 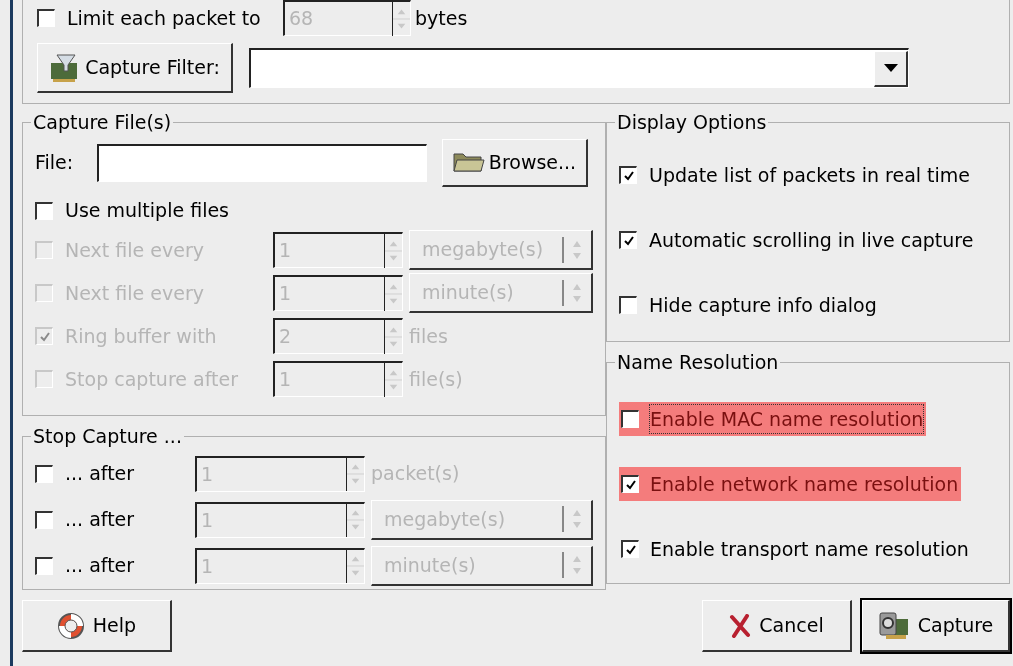 What do you see at coordinates (70, 625) in the screenshot?
I see `life-ring-icon` at bounding box center [70, 625].